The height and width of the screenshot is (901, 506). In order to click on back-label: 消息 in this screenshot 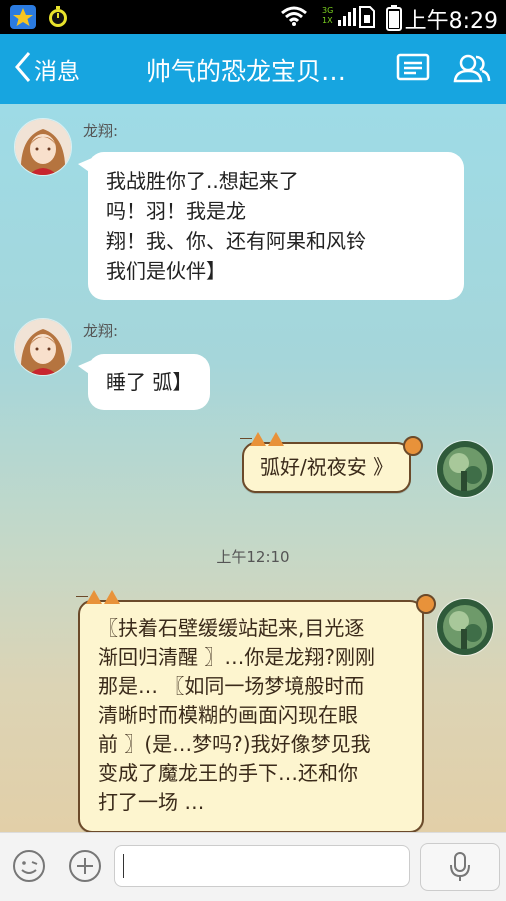, I will do `click(57, 72)`.